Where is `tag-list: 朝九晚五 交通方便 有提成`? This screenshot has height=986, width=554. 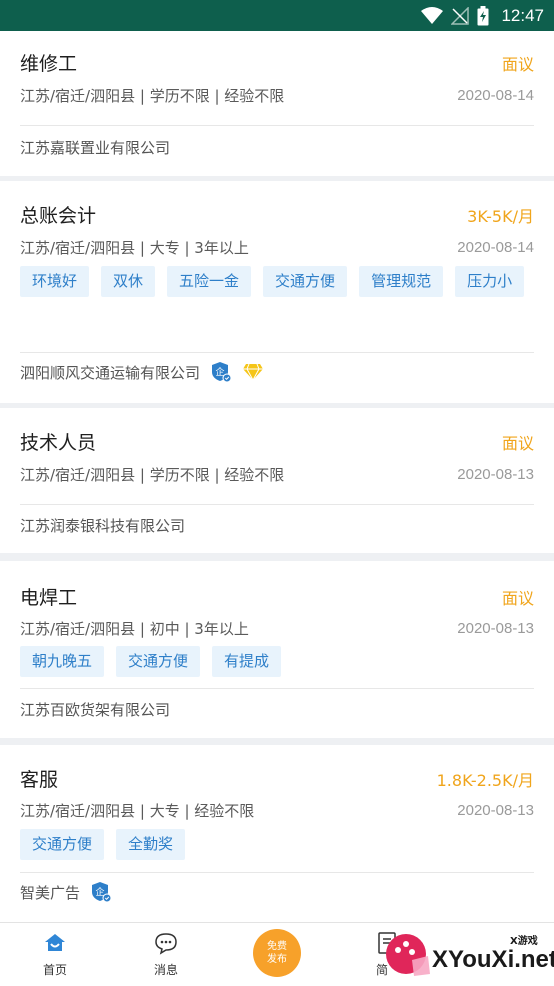 tag-list: 朝九晚五 交通方便 有提成 is located at coordinates (280, 661).